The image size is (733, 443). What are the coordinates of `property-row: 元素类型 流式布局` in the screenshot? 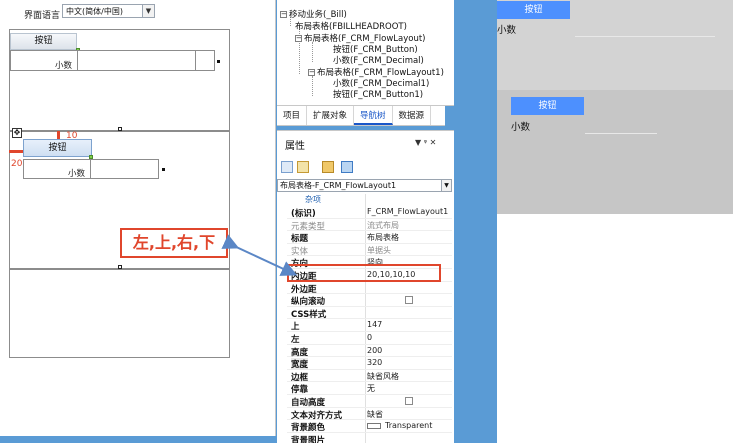 It's located at (369, 225).